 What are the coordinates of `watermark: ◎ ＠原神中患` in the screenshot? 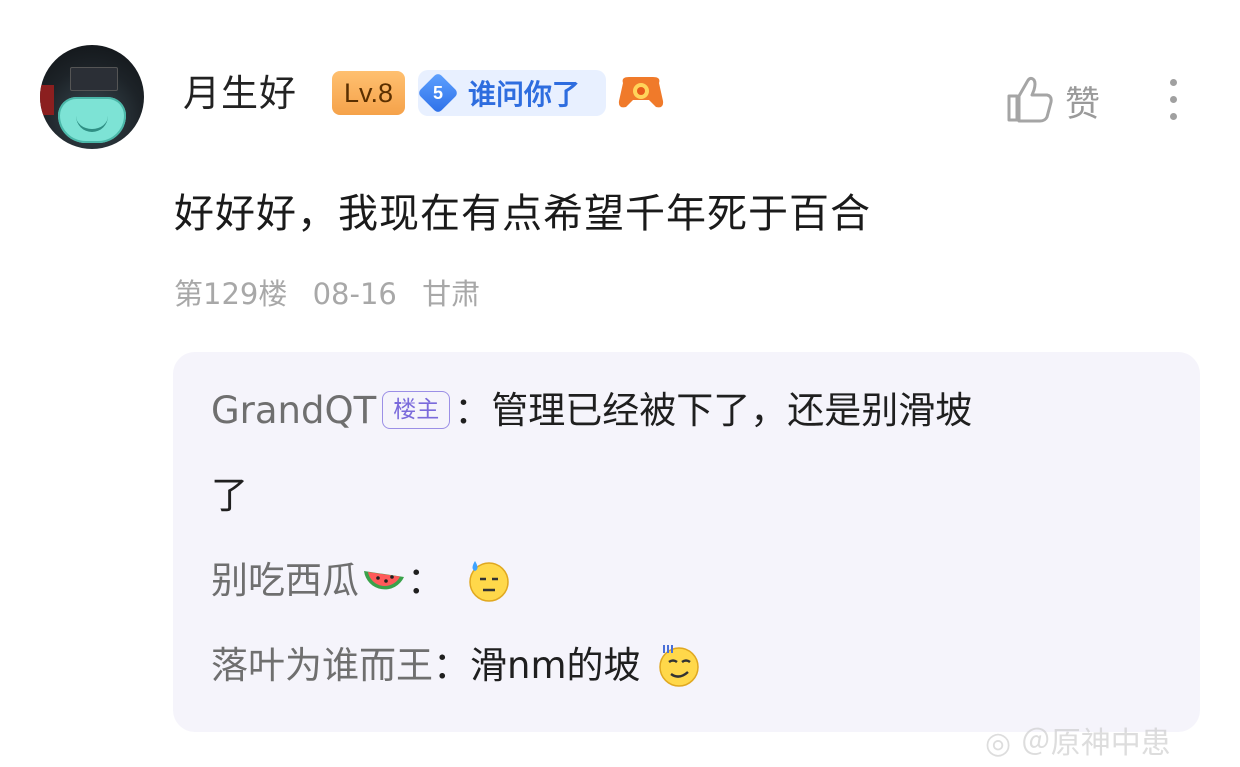 It's located at (1078, 743).